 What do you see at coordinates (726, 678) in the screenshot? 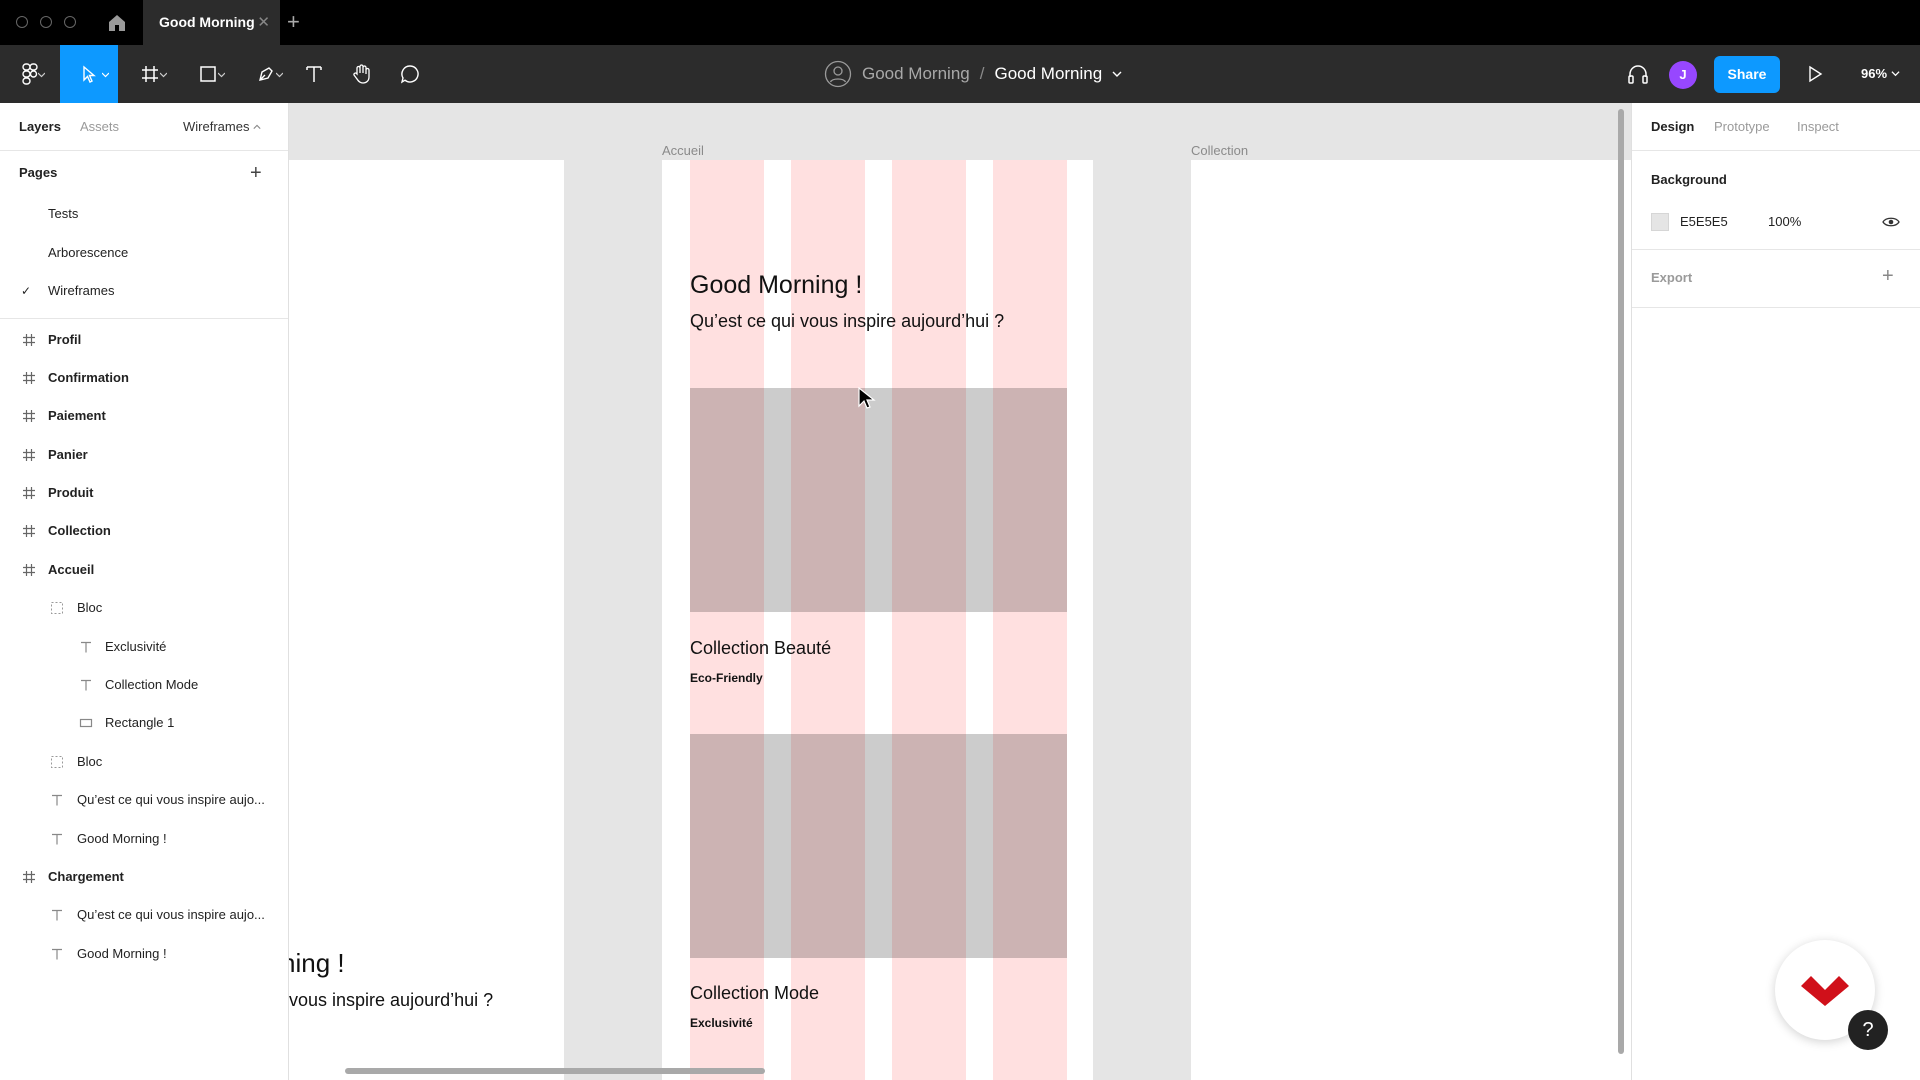
I see `card-tag-eco: Eco-Friendly` at bounding box center [726, 678].